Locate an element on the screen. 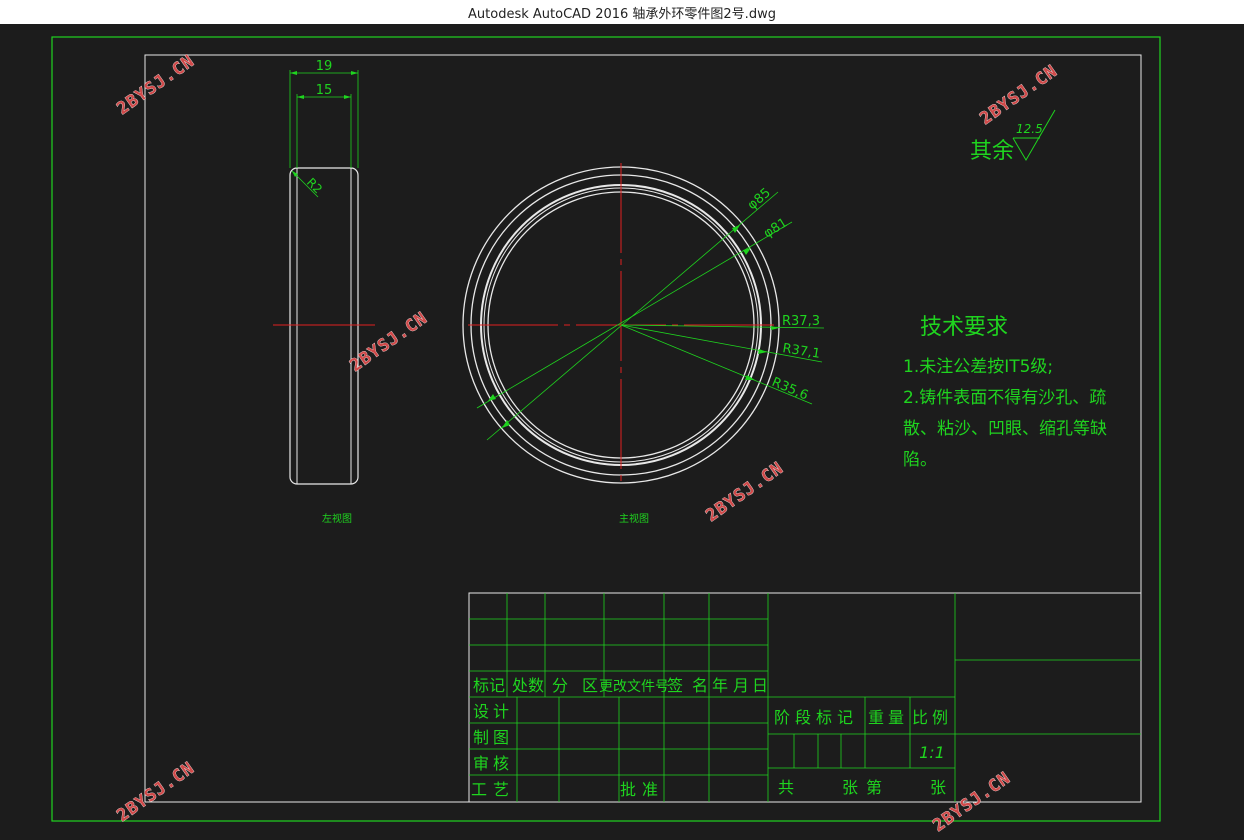 This screenshot has height=840, width=1244. tb-header-day: 日 is located at coordinates (760, 685).